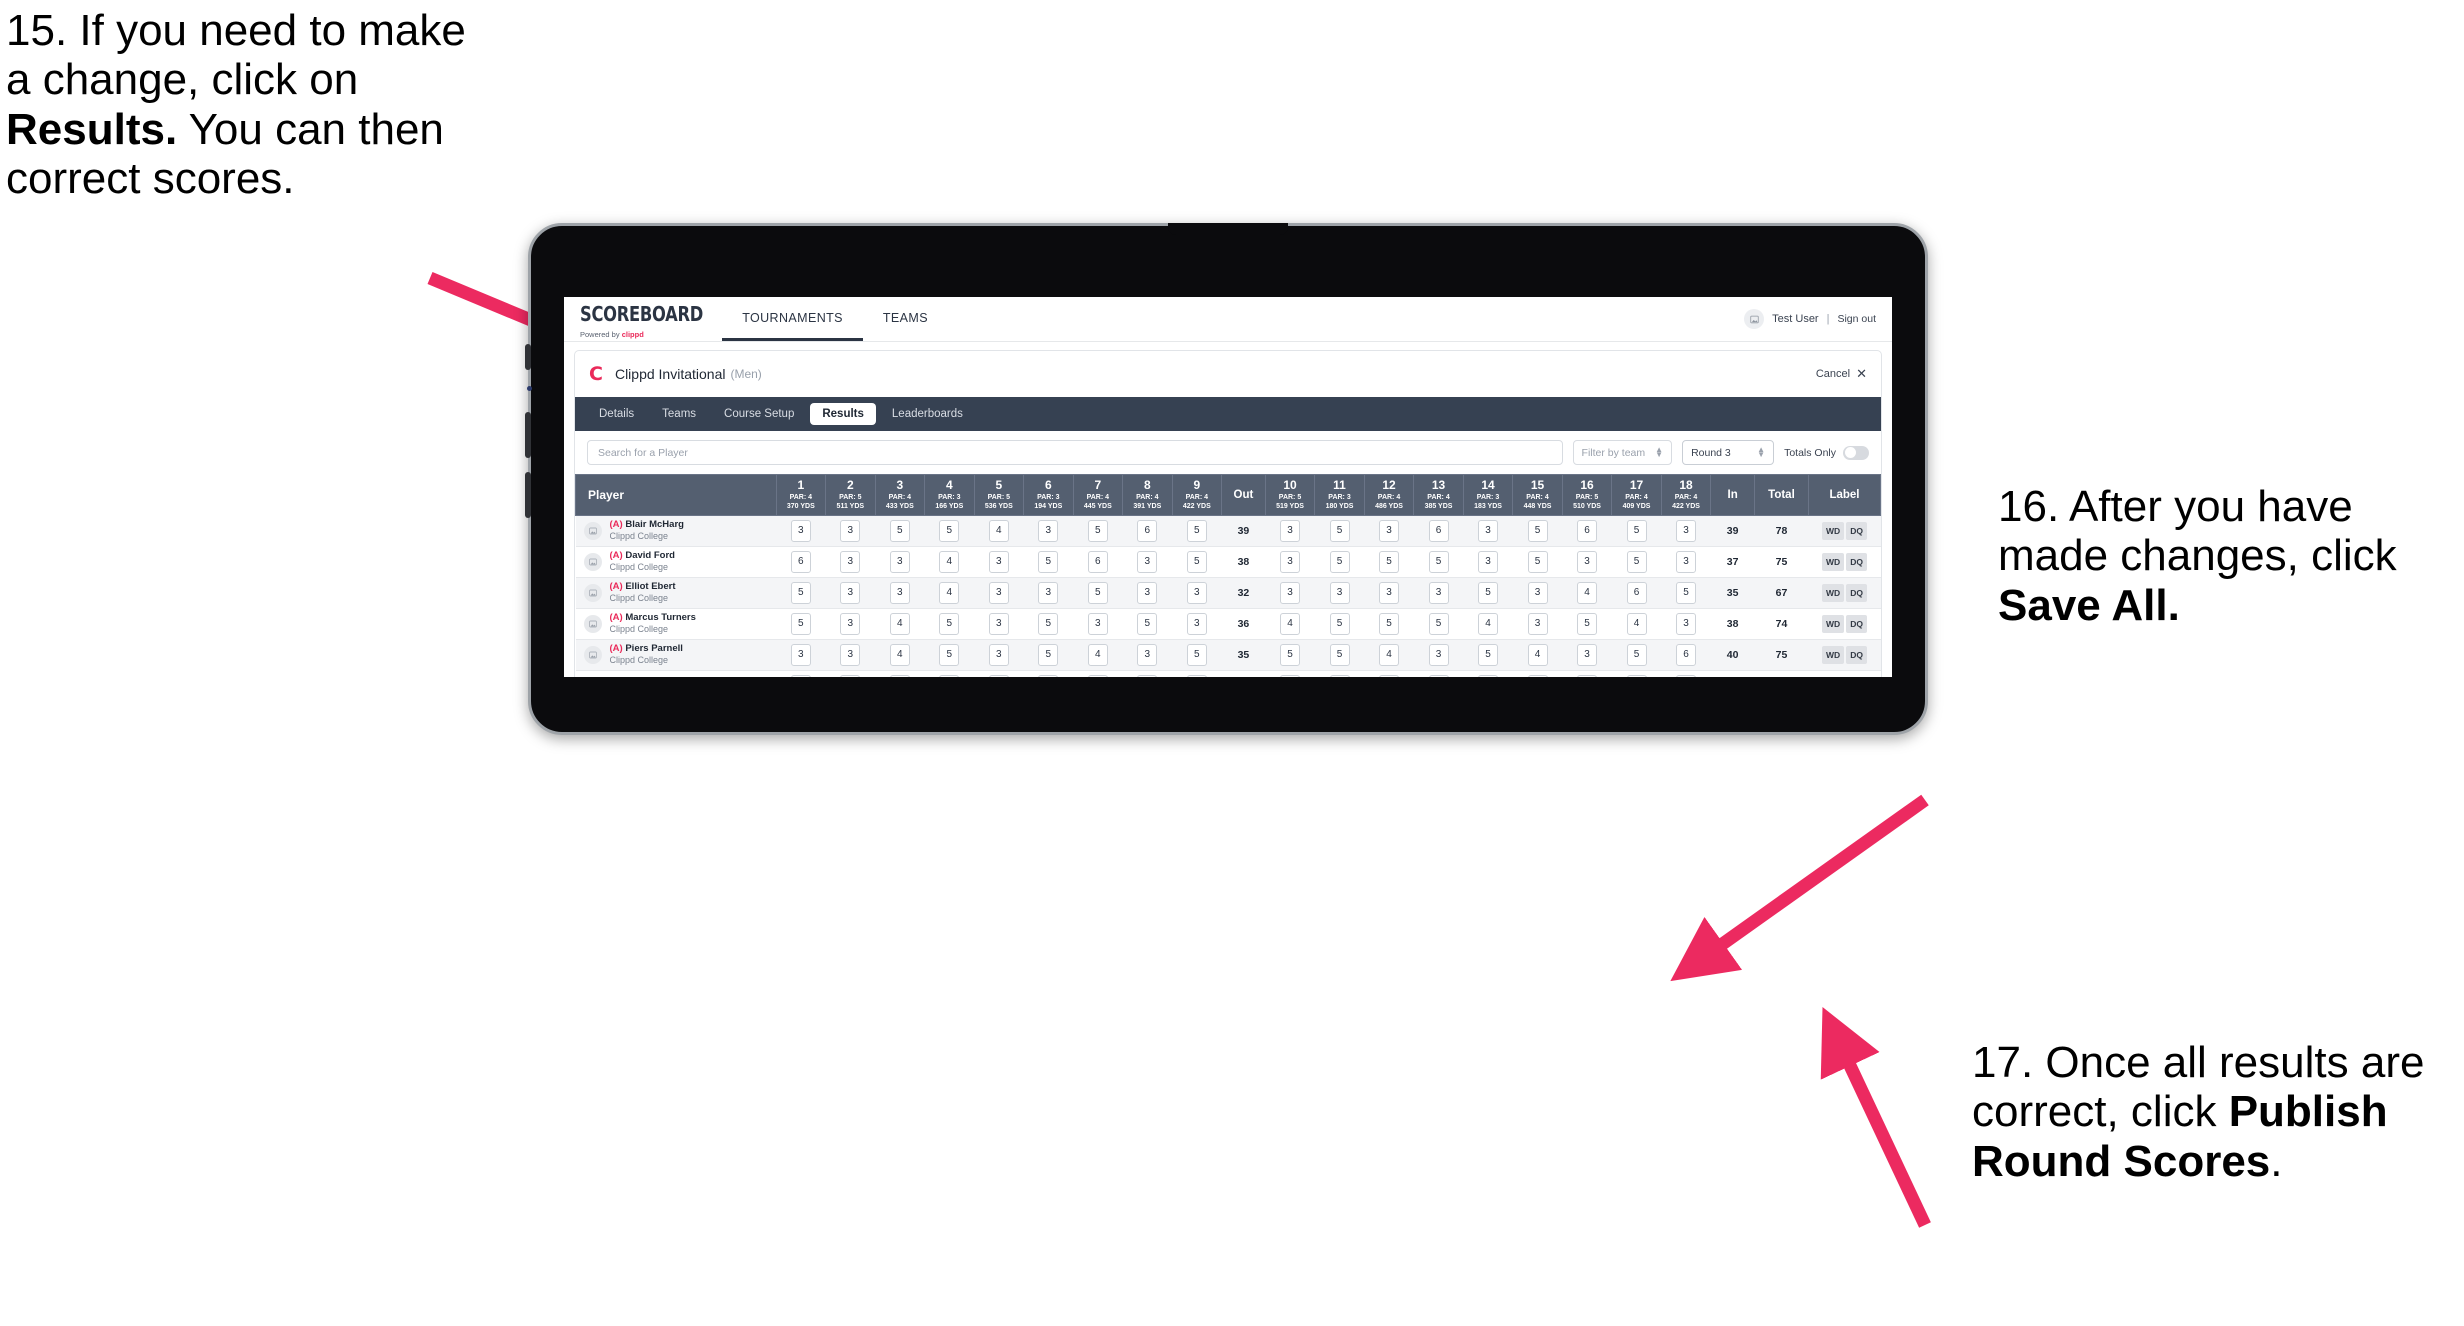 Image resolution: width=2464 pixels, height=1326 pixels. I want to click on cell-score-back-3: 4, so click(1389, 655).